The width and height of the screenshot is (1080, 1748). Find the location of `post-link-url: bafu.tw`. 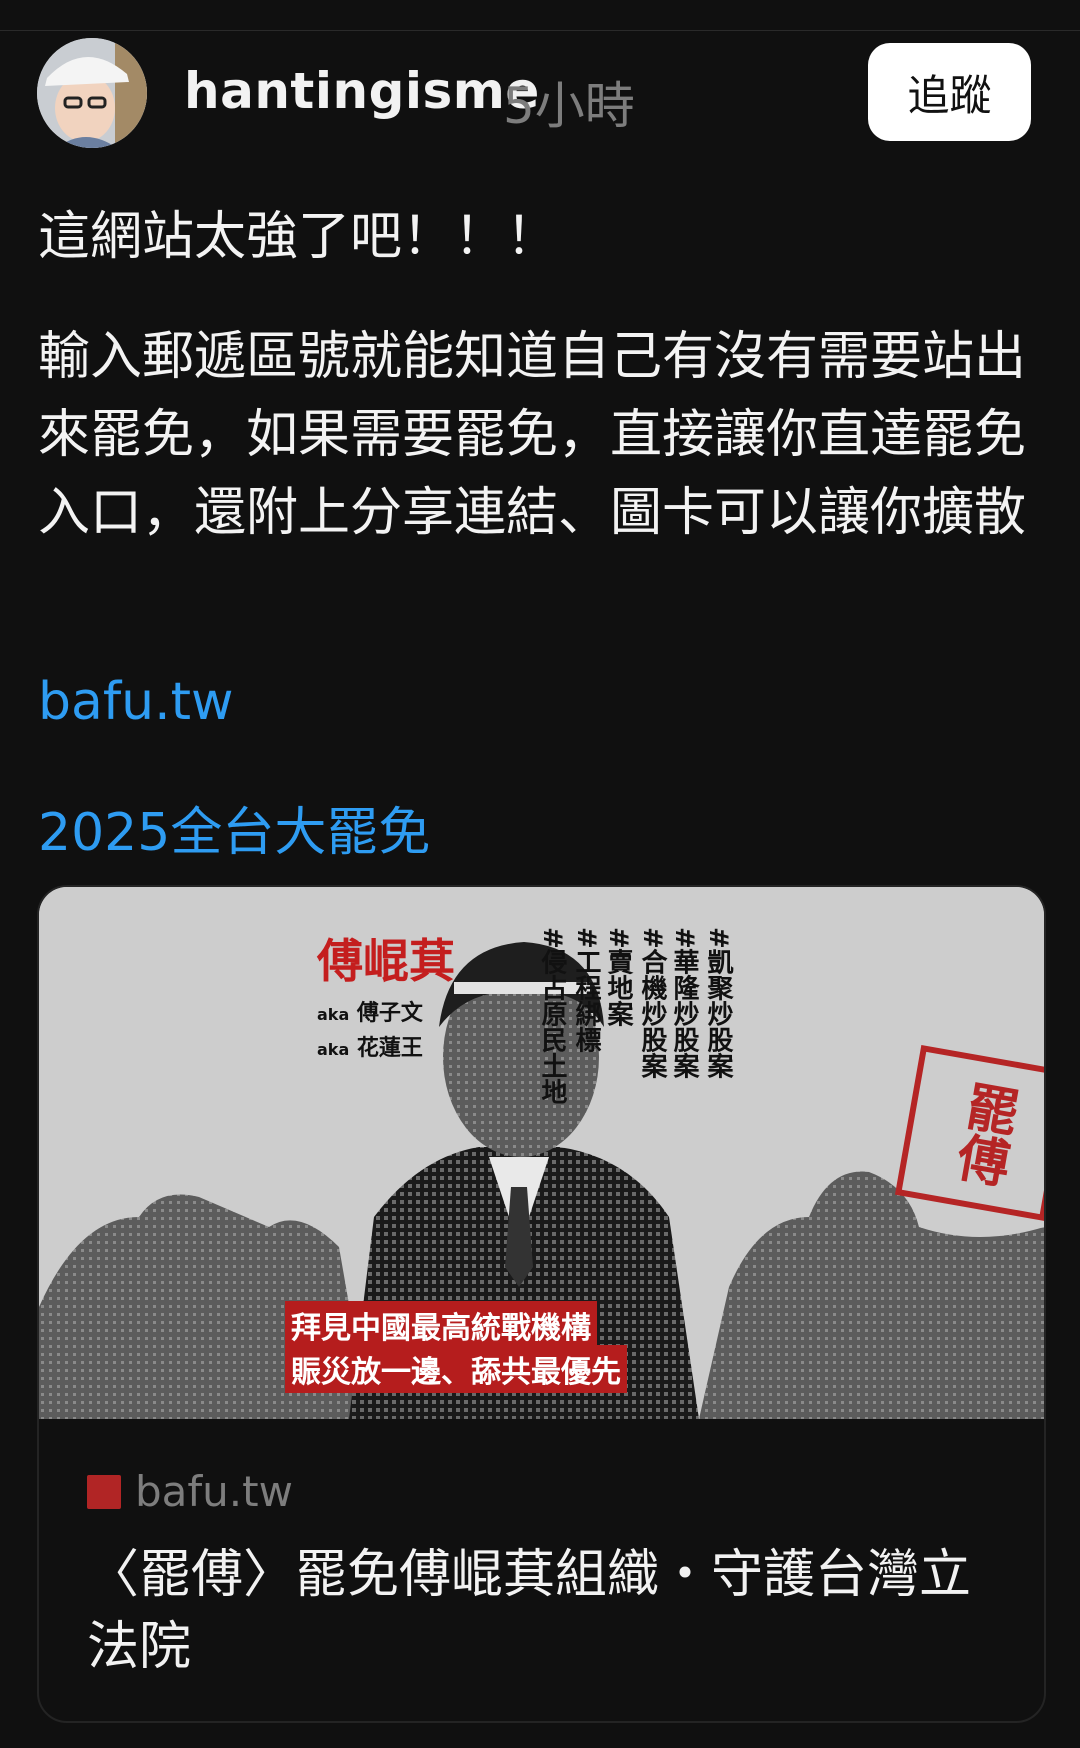

post-link-url: bafu.tw is located at coordinates (136, 702).